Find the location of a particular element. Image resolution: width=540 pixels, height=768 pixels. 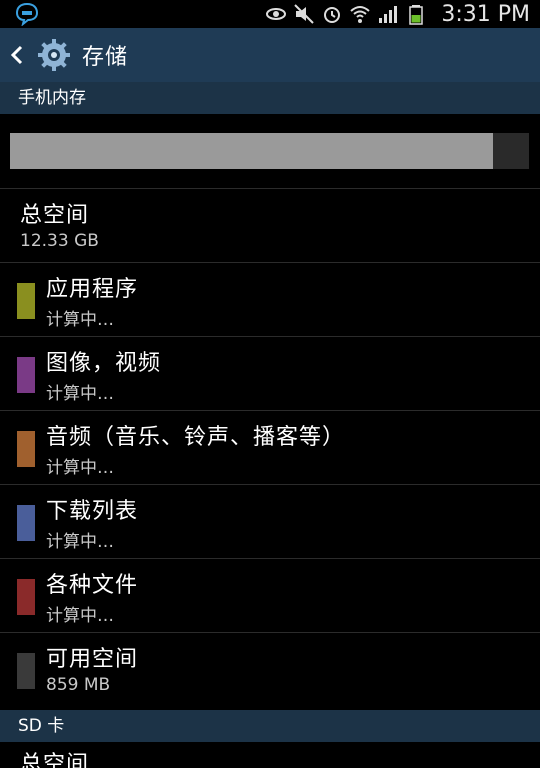

alarm-icon is located at coordinates (332, 15).